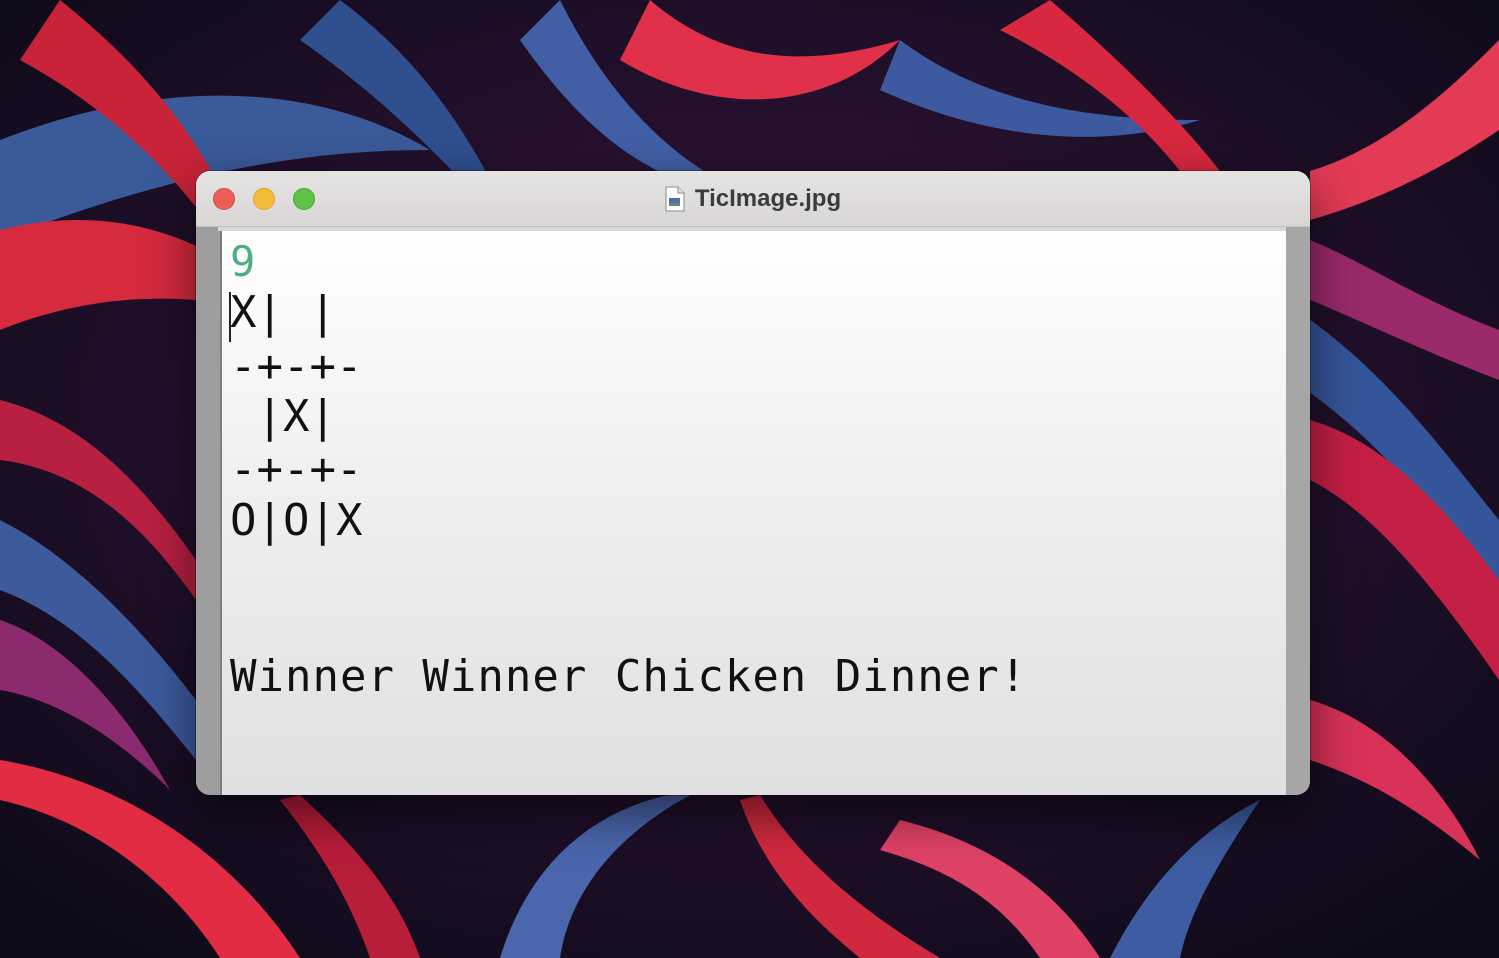  Describe the element at coordinates (283, 312) in the screenshot. I see `board-row-1: X| |` at that location.